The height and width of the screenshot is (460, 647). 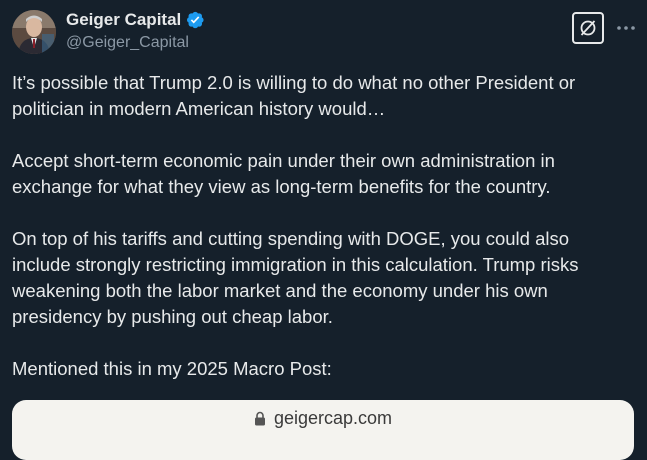 I want to click on tweet-paragraph: Mentioned this in my 2025 Macro Post:, so click(x=172, y=368).